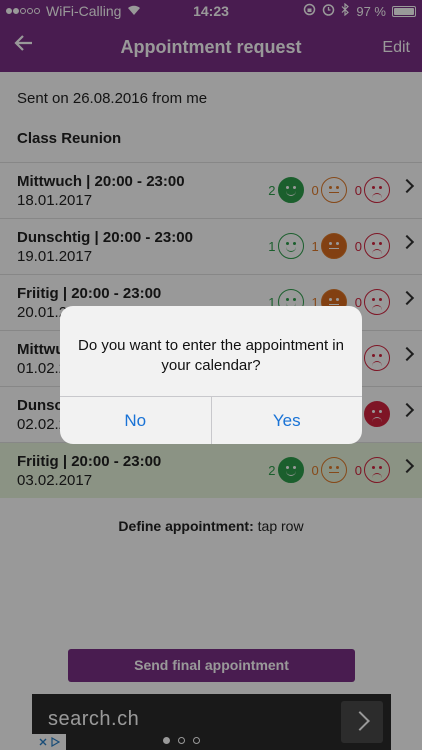  Describe the element at coordinates (135, 420) in the screenshot. I see `no-button: No` at that location.